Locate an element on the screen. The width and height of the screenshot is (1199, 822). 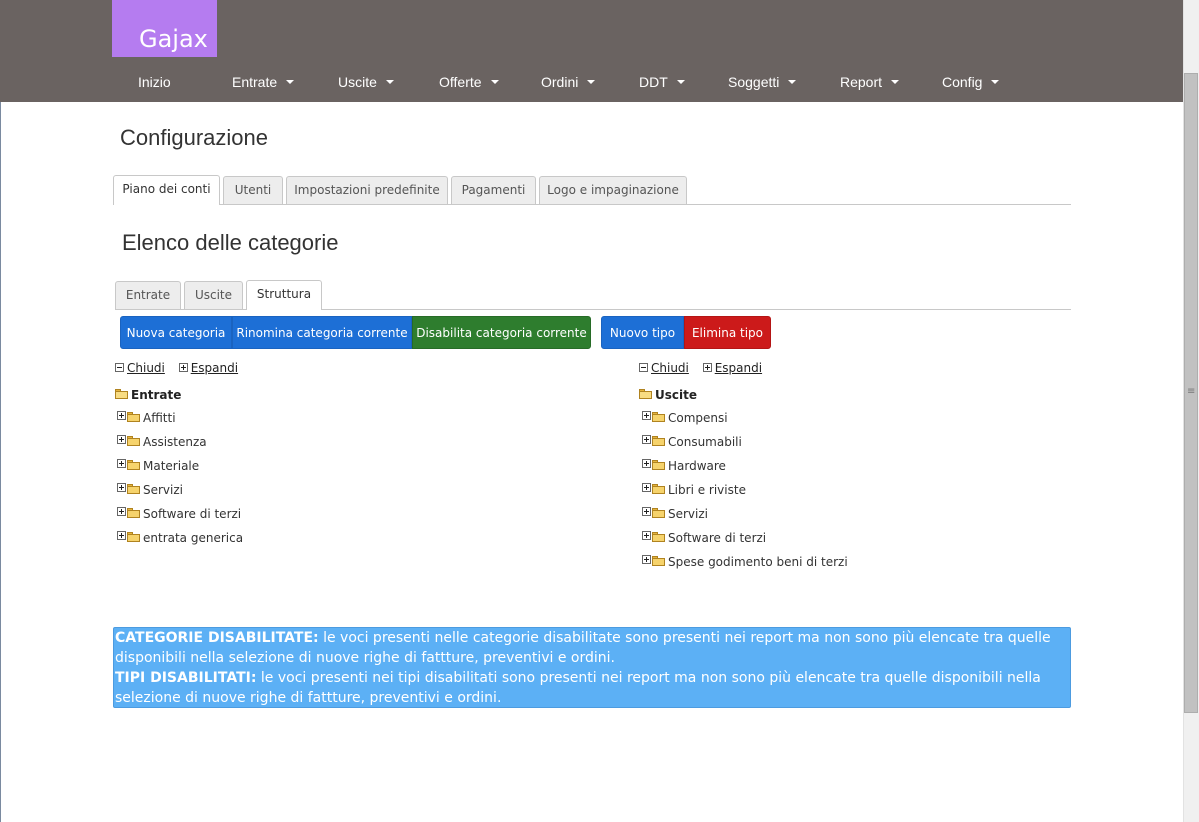
nav-label: Ordini is located at coordinates (560, 82).